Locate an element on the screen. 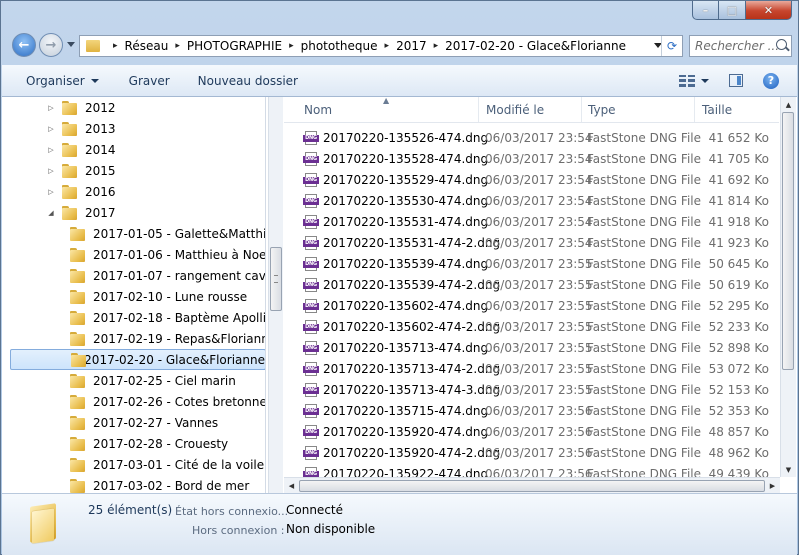 The height and width of the screenshot is (555, 799). tree-item-year: ▷ 2013 is located at coordinates (81, 128).